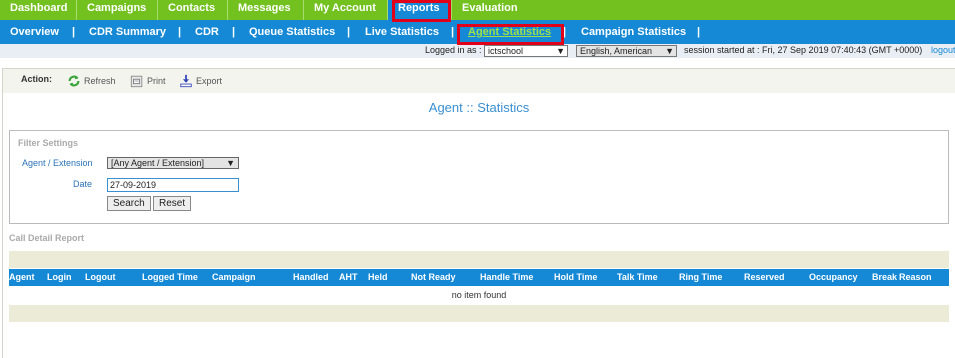 This screenshot has width=955, height=358. I want to click on date-input: 27-09-2019, so click(173, 185).